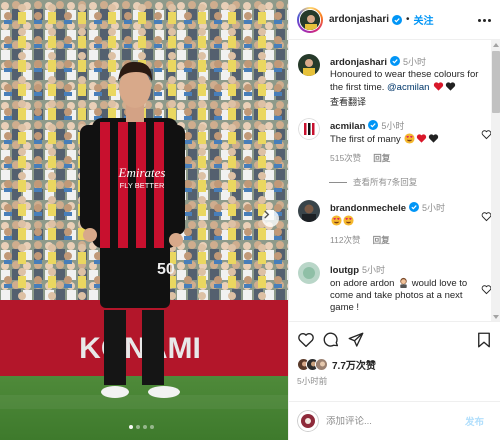  What do you see at coordinates (496, 82) in the screenshot?
I see `scrollbar-thumb` at bounding box center [496, 82].